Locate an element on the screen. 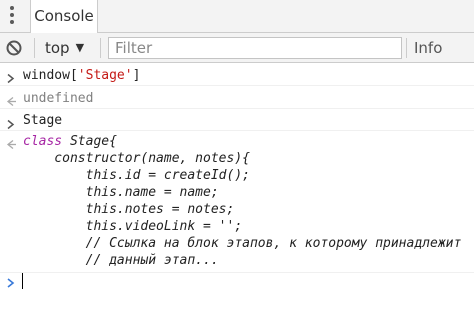 The width and height of the screenshot is (474, 316). console-input-text: Stage is located at coordinates (43, 120).